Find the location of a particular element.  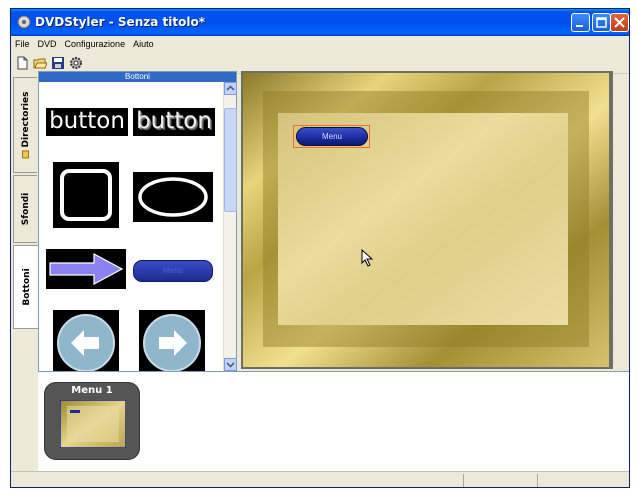

button-item-ellipse is located at coordinates (173, 197).